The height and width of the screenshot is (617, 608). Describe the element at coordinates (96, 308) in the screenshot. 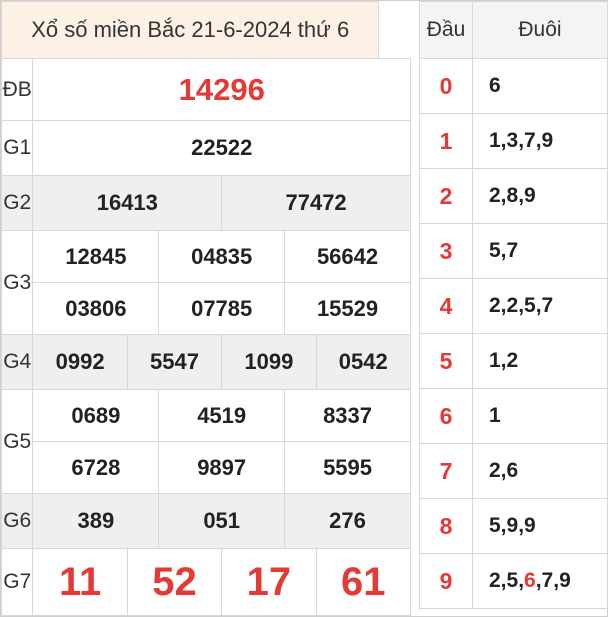

I see `g3-number: 03806` at that location.